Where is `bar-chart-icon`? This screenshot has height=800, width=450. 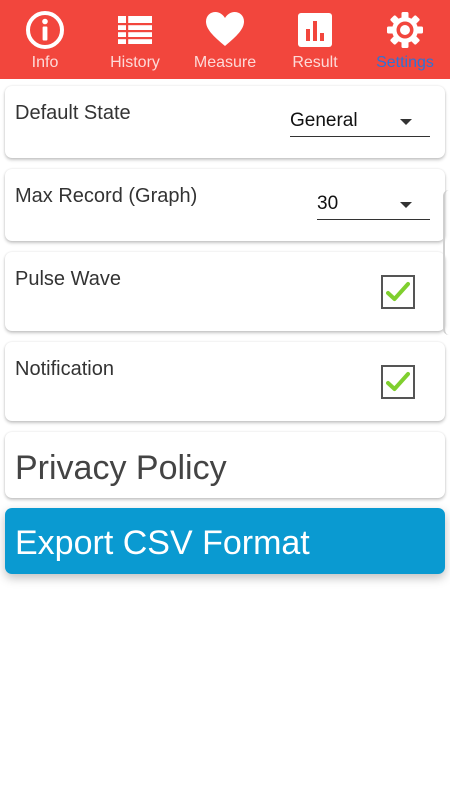 bar-chart-icon is located at coordinates (315, 30).